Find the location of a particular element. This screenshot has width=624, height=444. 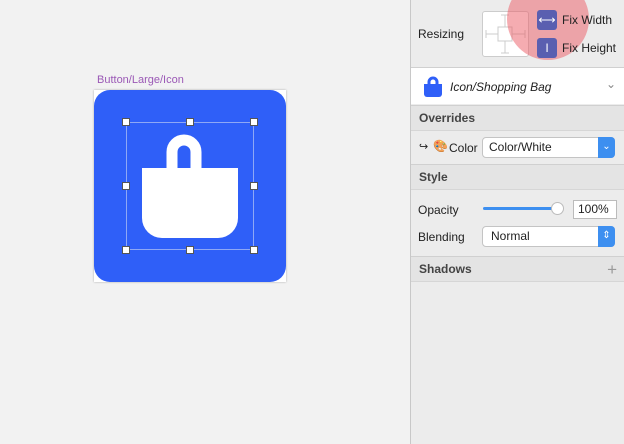

fix-height-button: I is located at coordinates (547, 48).